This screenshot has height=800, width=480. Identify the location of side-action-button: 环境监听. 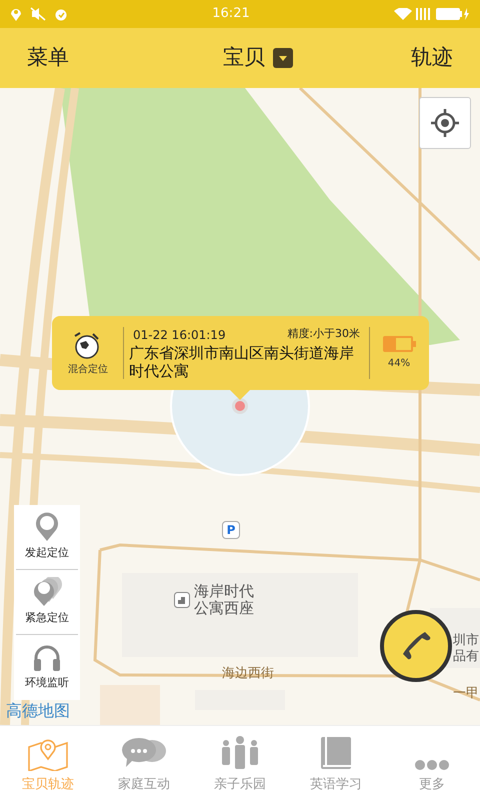
(47, 667).